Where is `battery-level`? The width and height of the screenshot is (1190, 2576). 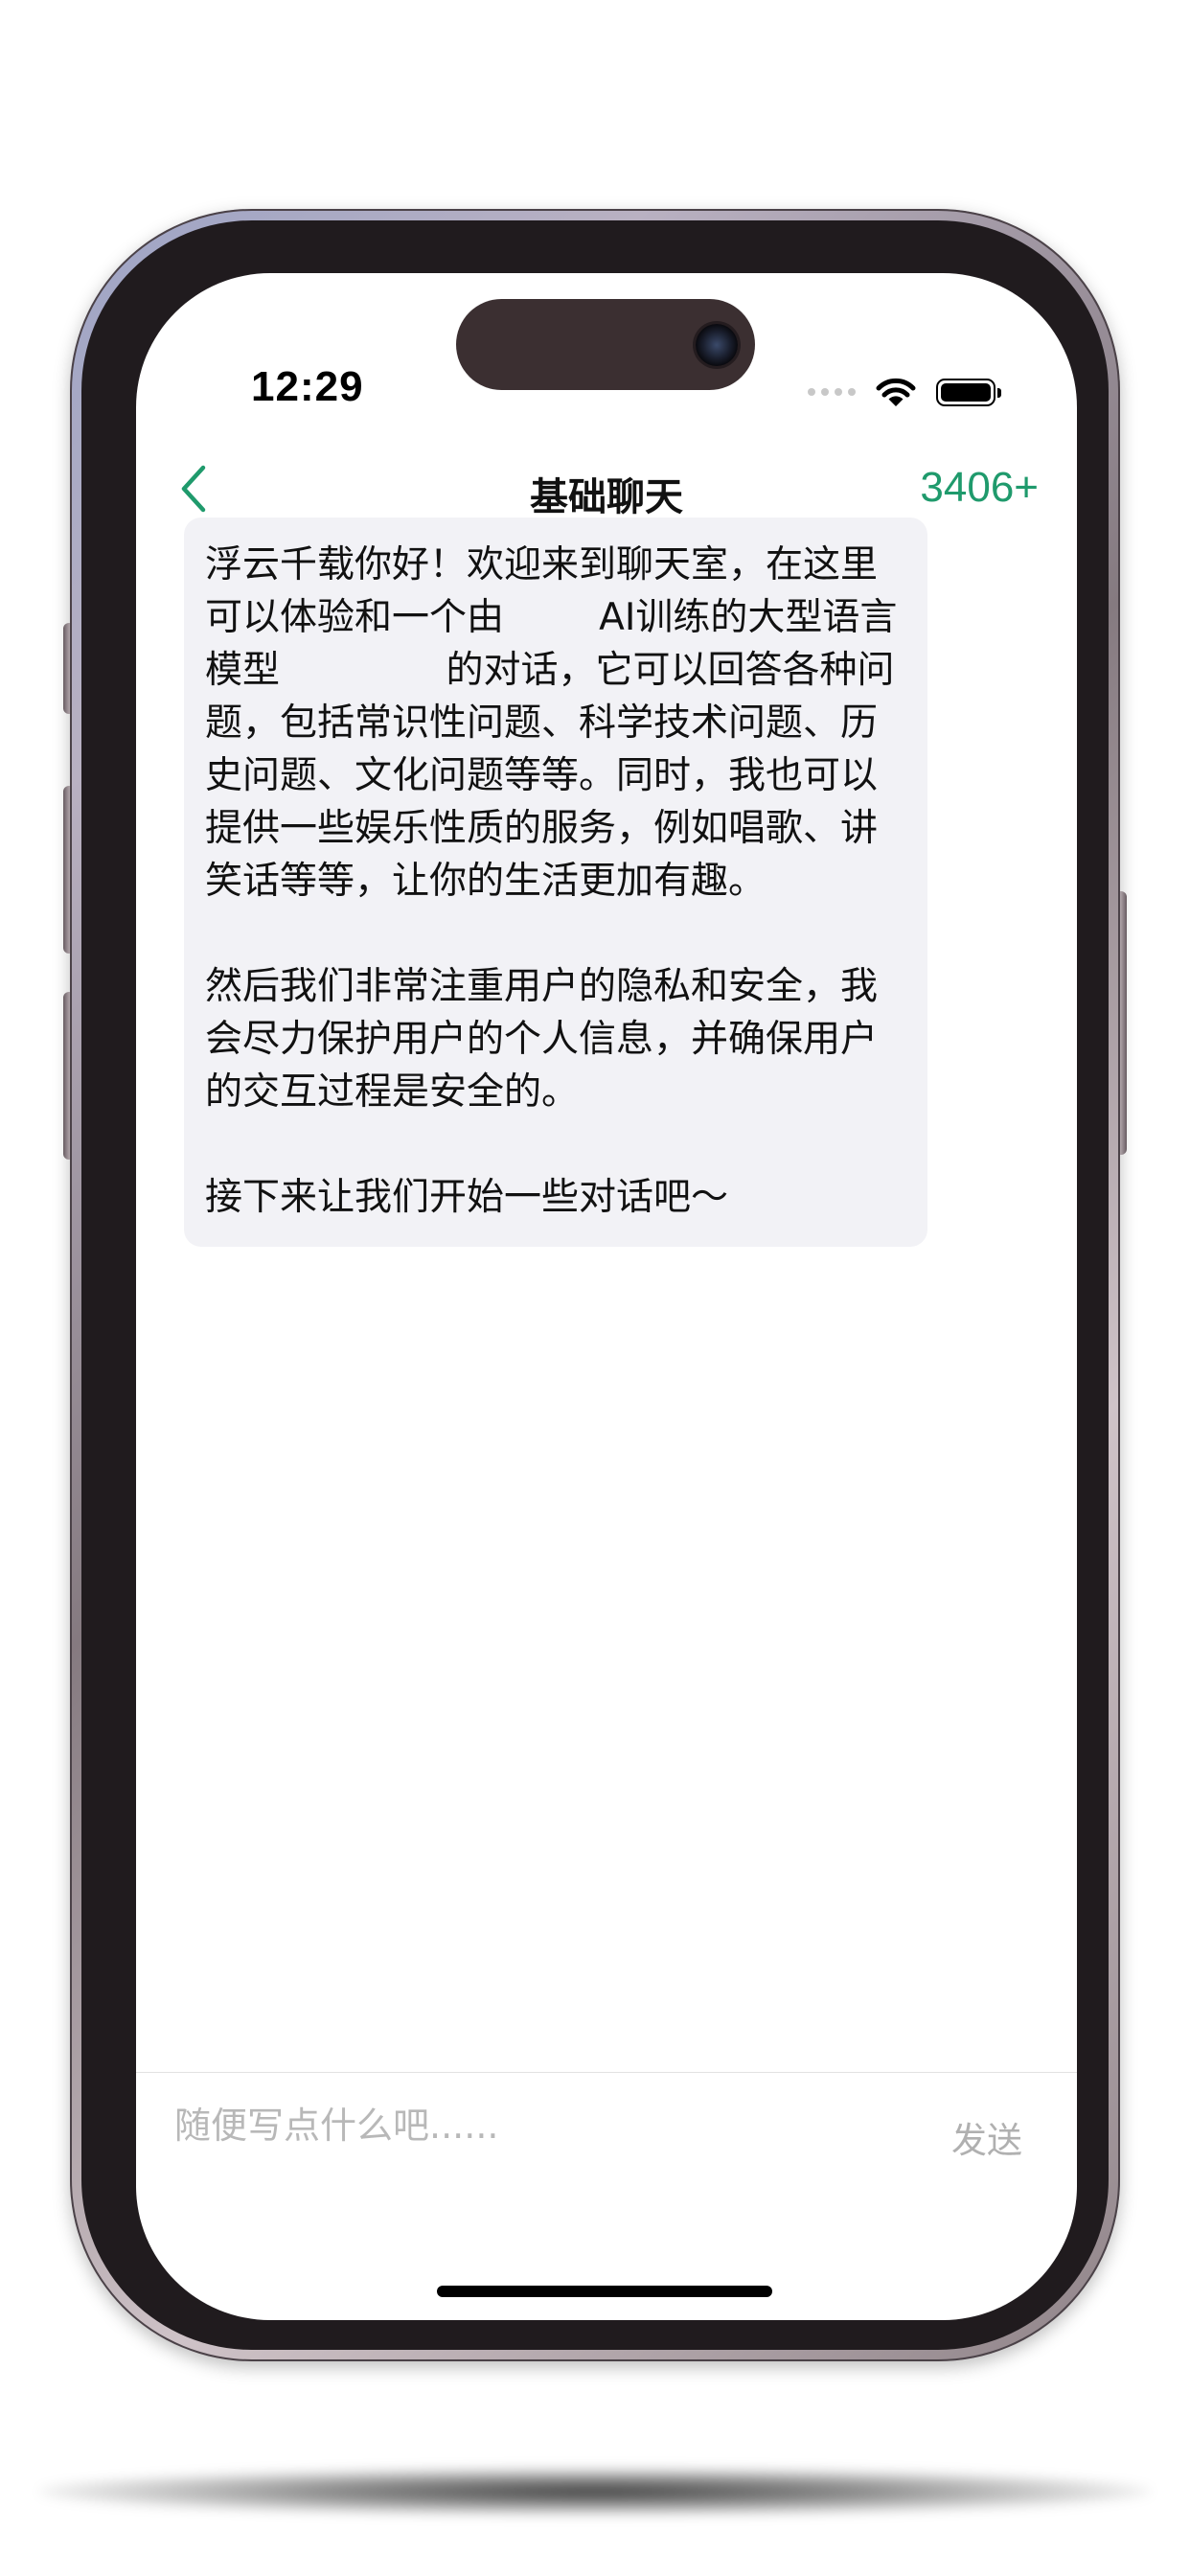 battery-level is located at coordinates (966, 392).